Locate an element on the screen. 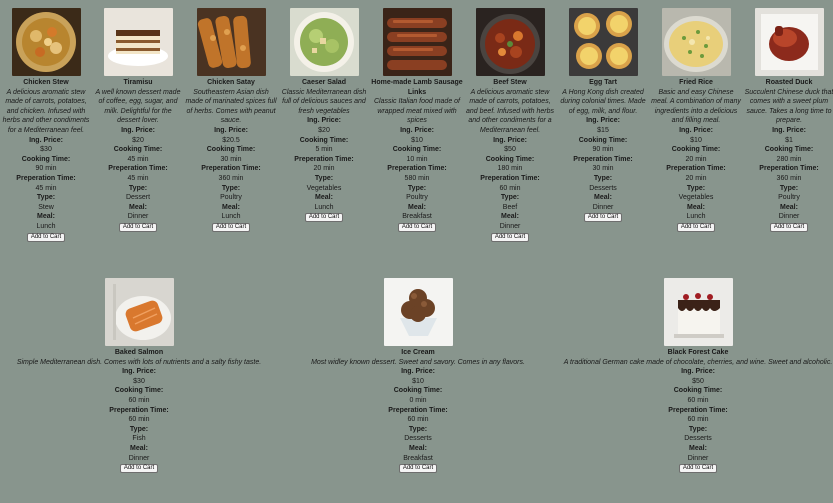 The image size is (833, 503). cooking-time-value: 5 min is located at coordinates (324, 150).